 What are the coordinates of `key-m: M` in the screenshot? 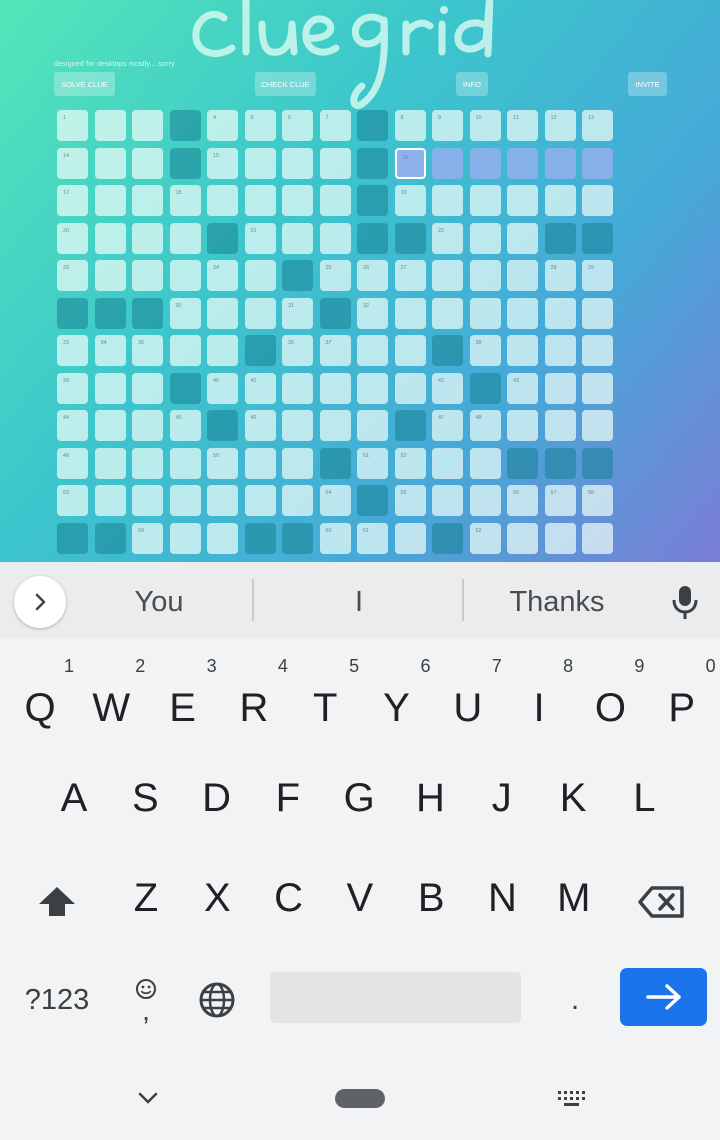 It's located at (574, 898).